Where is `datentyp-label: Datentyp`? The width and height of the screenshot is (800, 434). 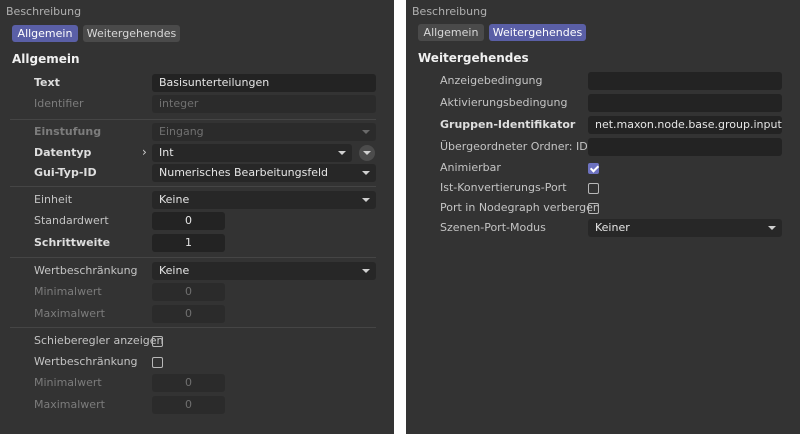 datentyp-label: Datentyp is located at coordinates (63, 152).